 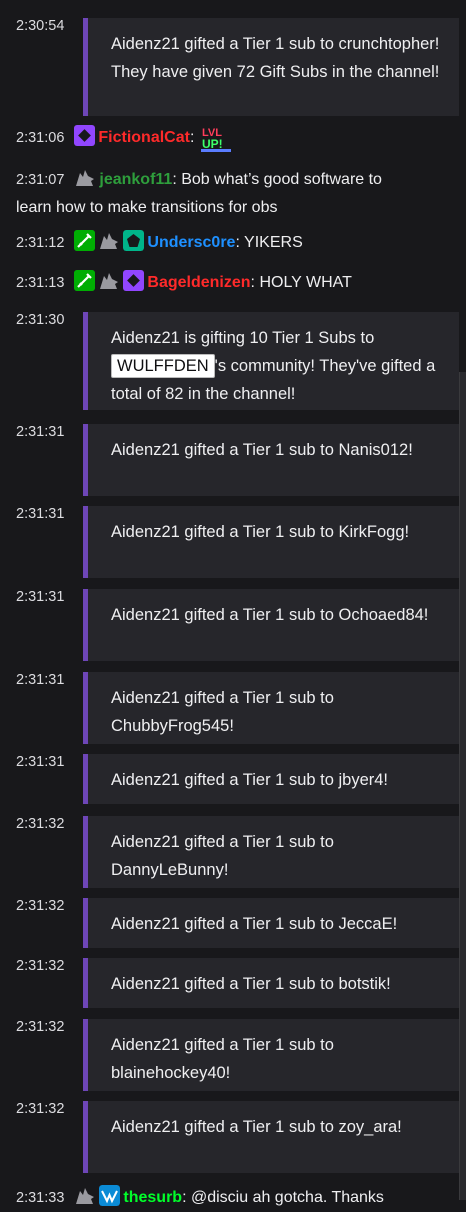 I want to click on timestamp: 2:31:33, so click(x=40, y=1198).